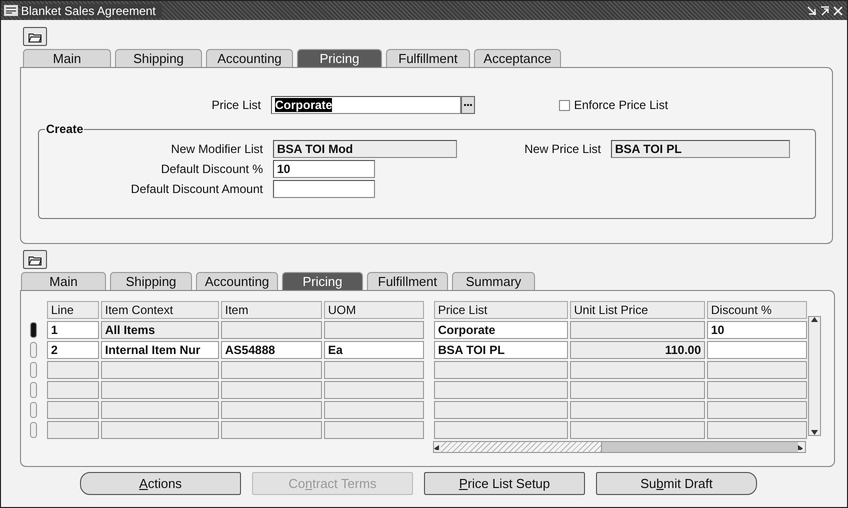 The height and width of the screenshot is (508, 848). I want to click on table-cell: 10, so click(757, 330).